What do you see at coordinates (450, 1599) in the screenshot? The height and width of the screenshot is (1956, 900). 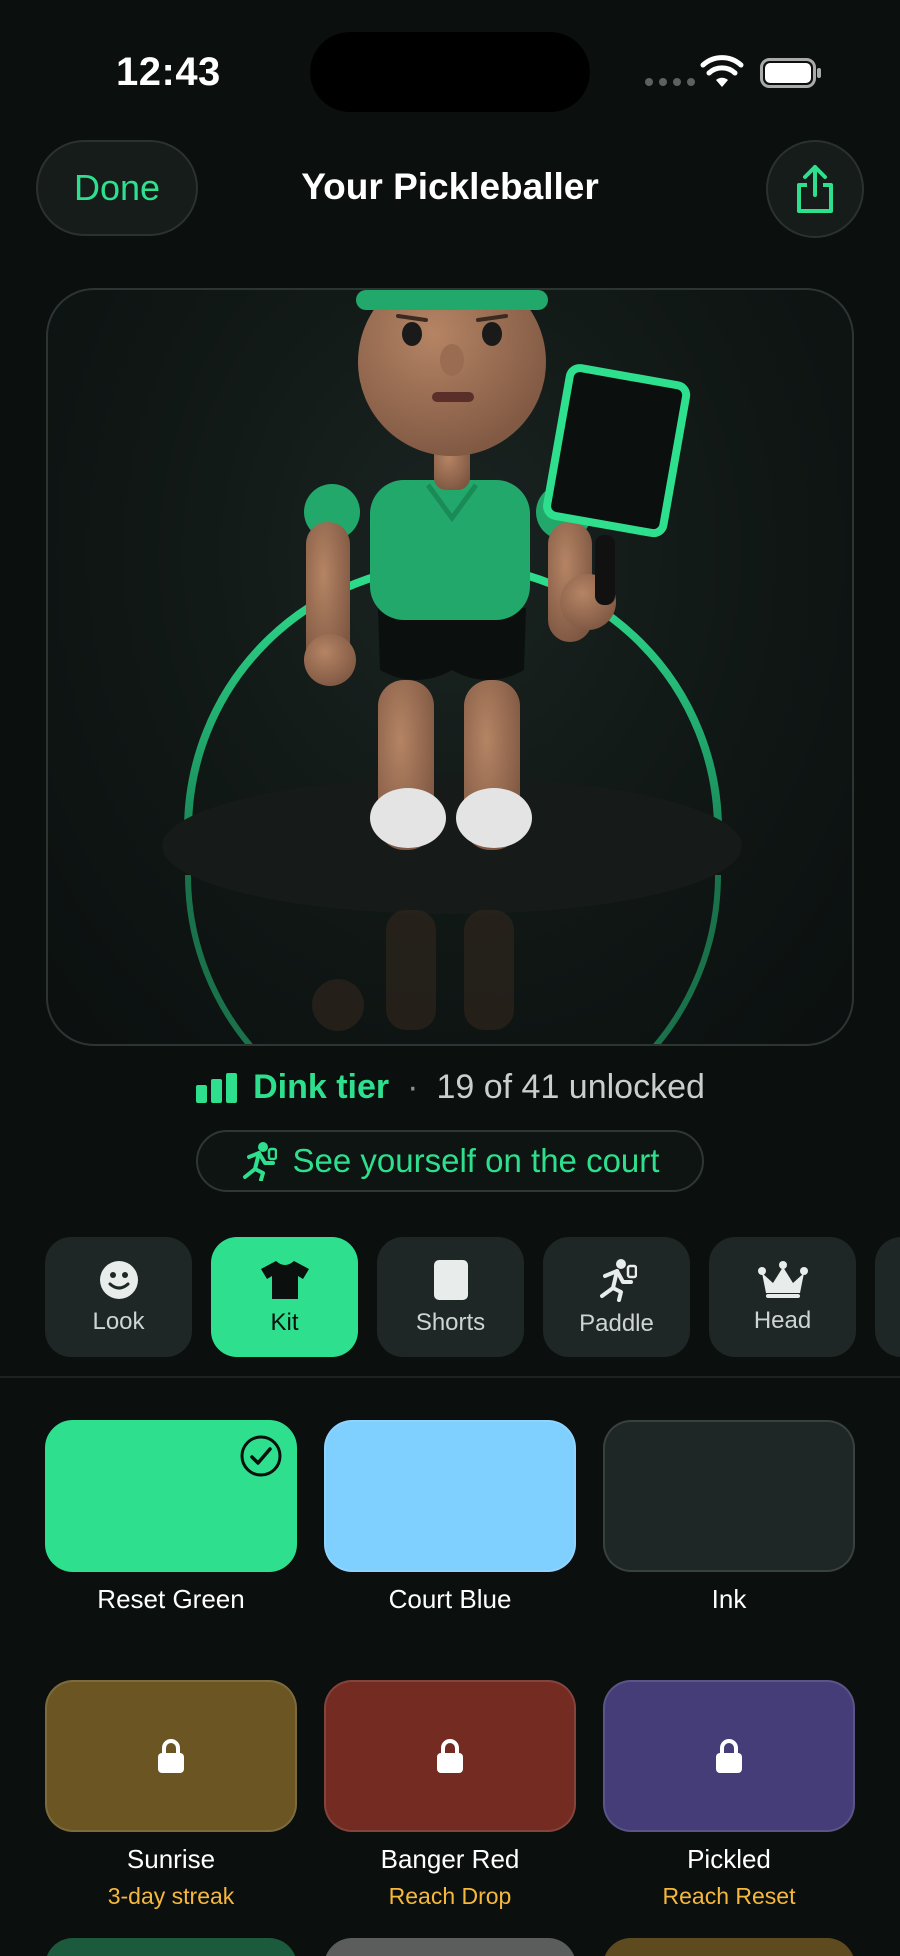 I see `swatch-name: Court Blue` at bounding box center [450, 1599].